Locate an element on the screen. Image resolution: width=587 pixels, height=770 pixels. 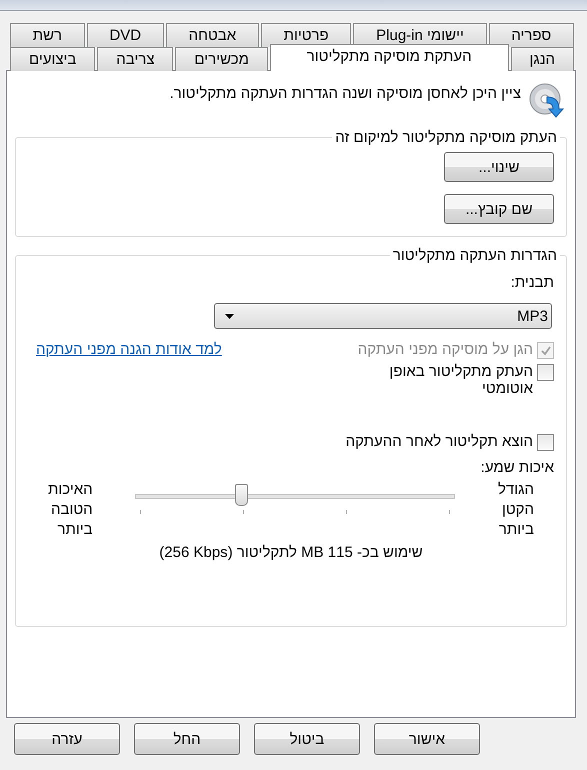
format-dropdown: MP3 is located at coordinates (383, 316).